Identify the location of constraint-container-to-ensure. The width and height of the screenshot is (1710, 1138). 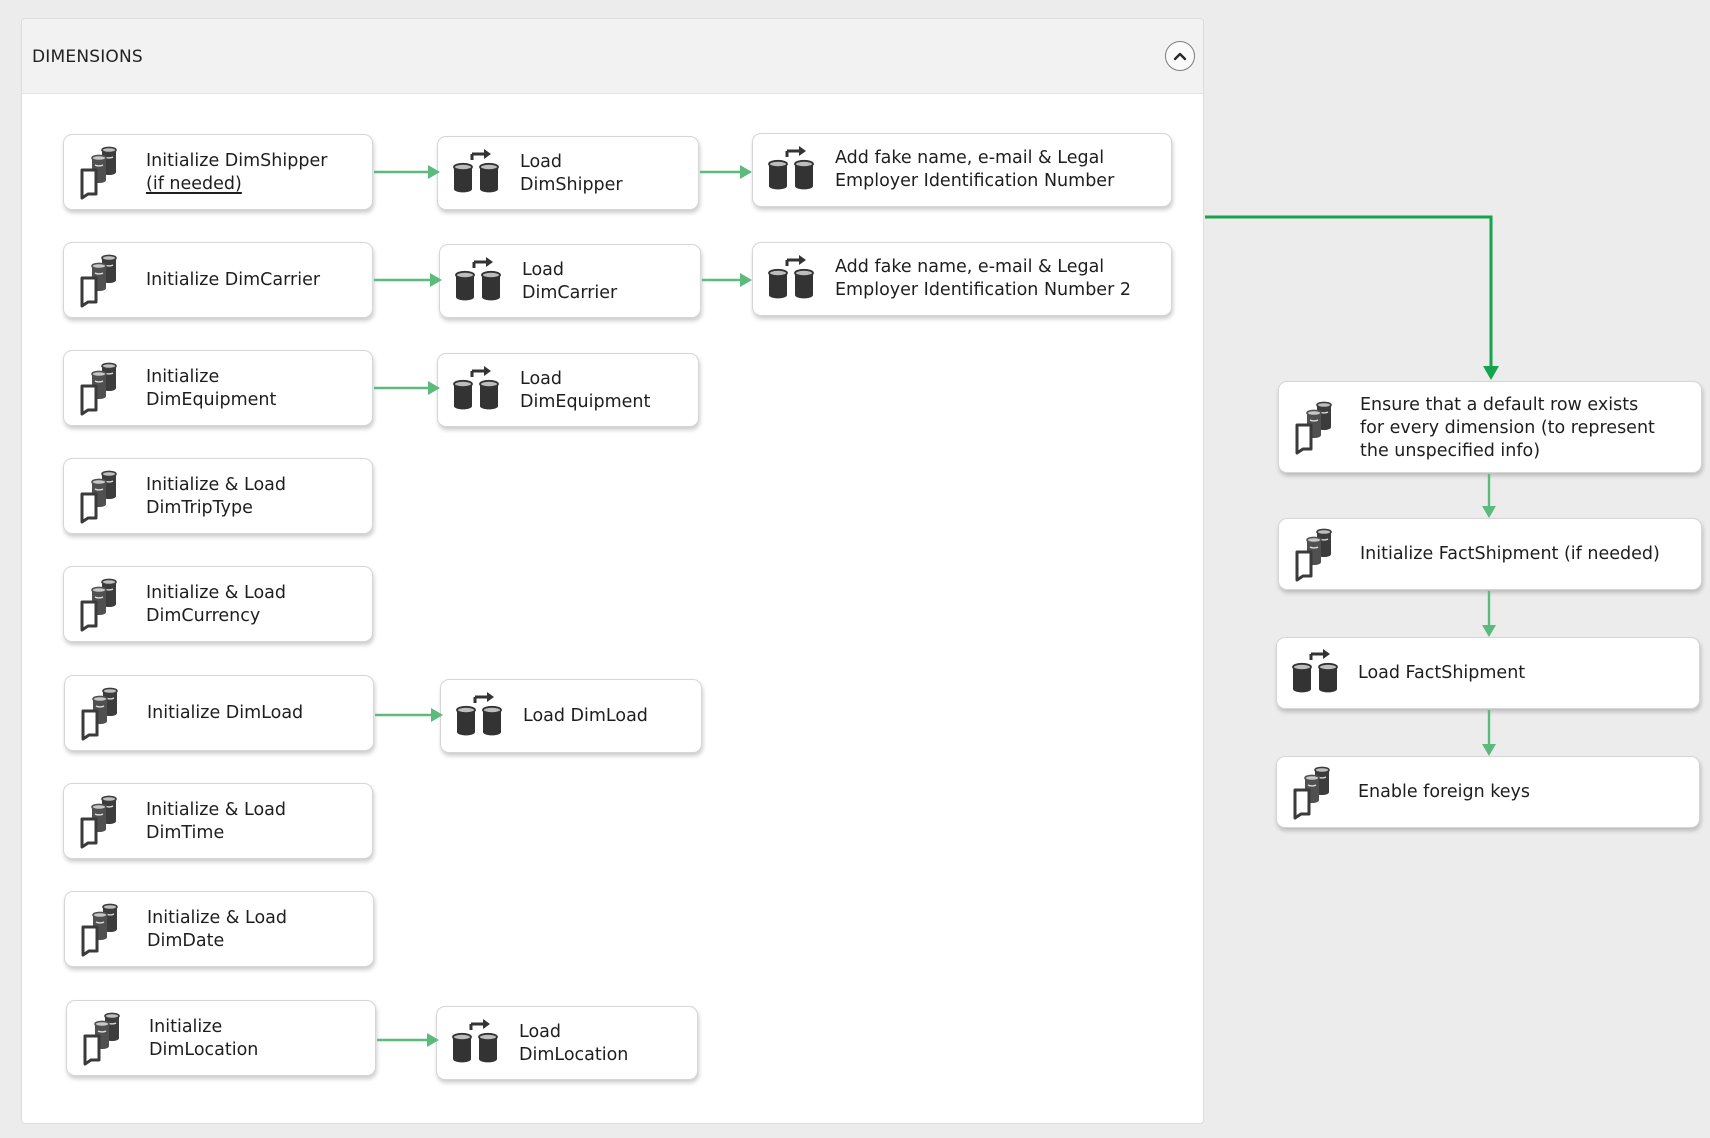
(1352, 297).